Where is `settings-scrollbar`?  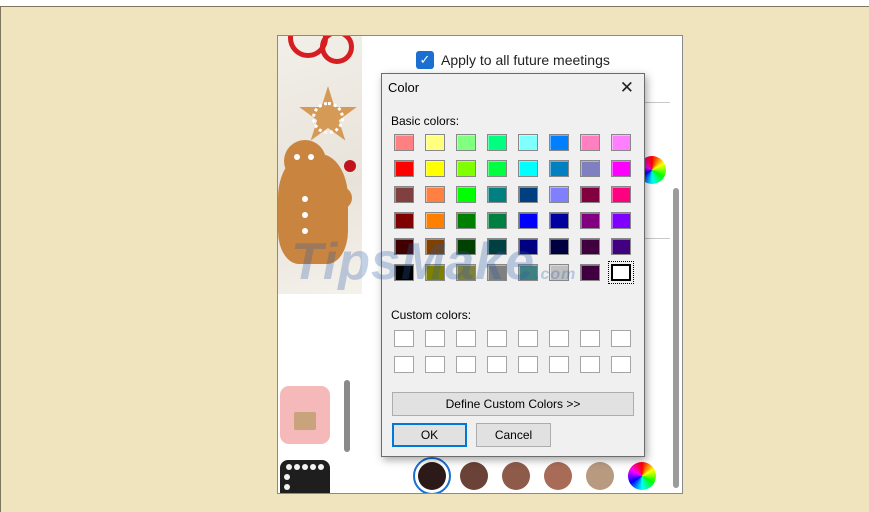
settings-scrollbar is located at coordinates (676, 338).